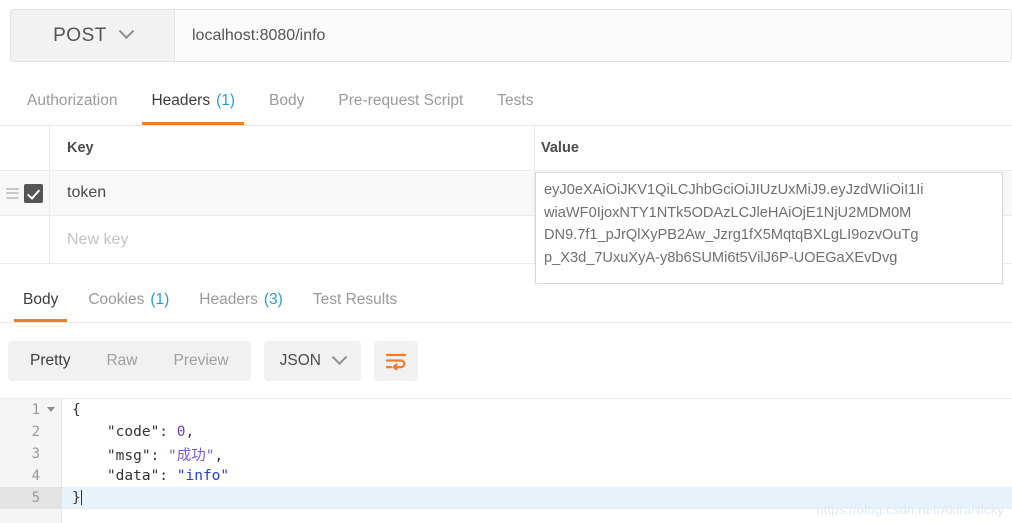 The width and height of the screenshot is (1012, 523). What do you see at coordinates (259, 35) in the screenshot?
I see `request-url-text: localhost:8080/info` at bounding box center [259, 35].